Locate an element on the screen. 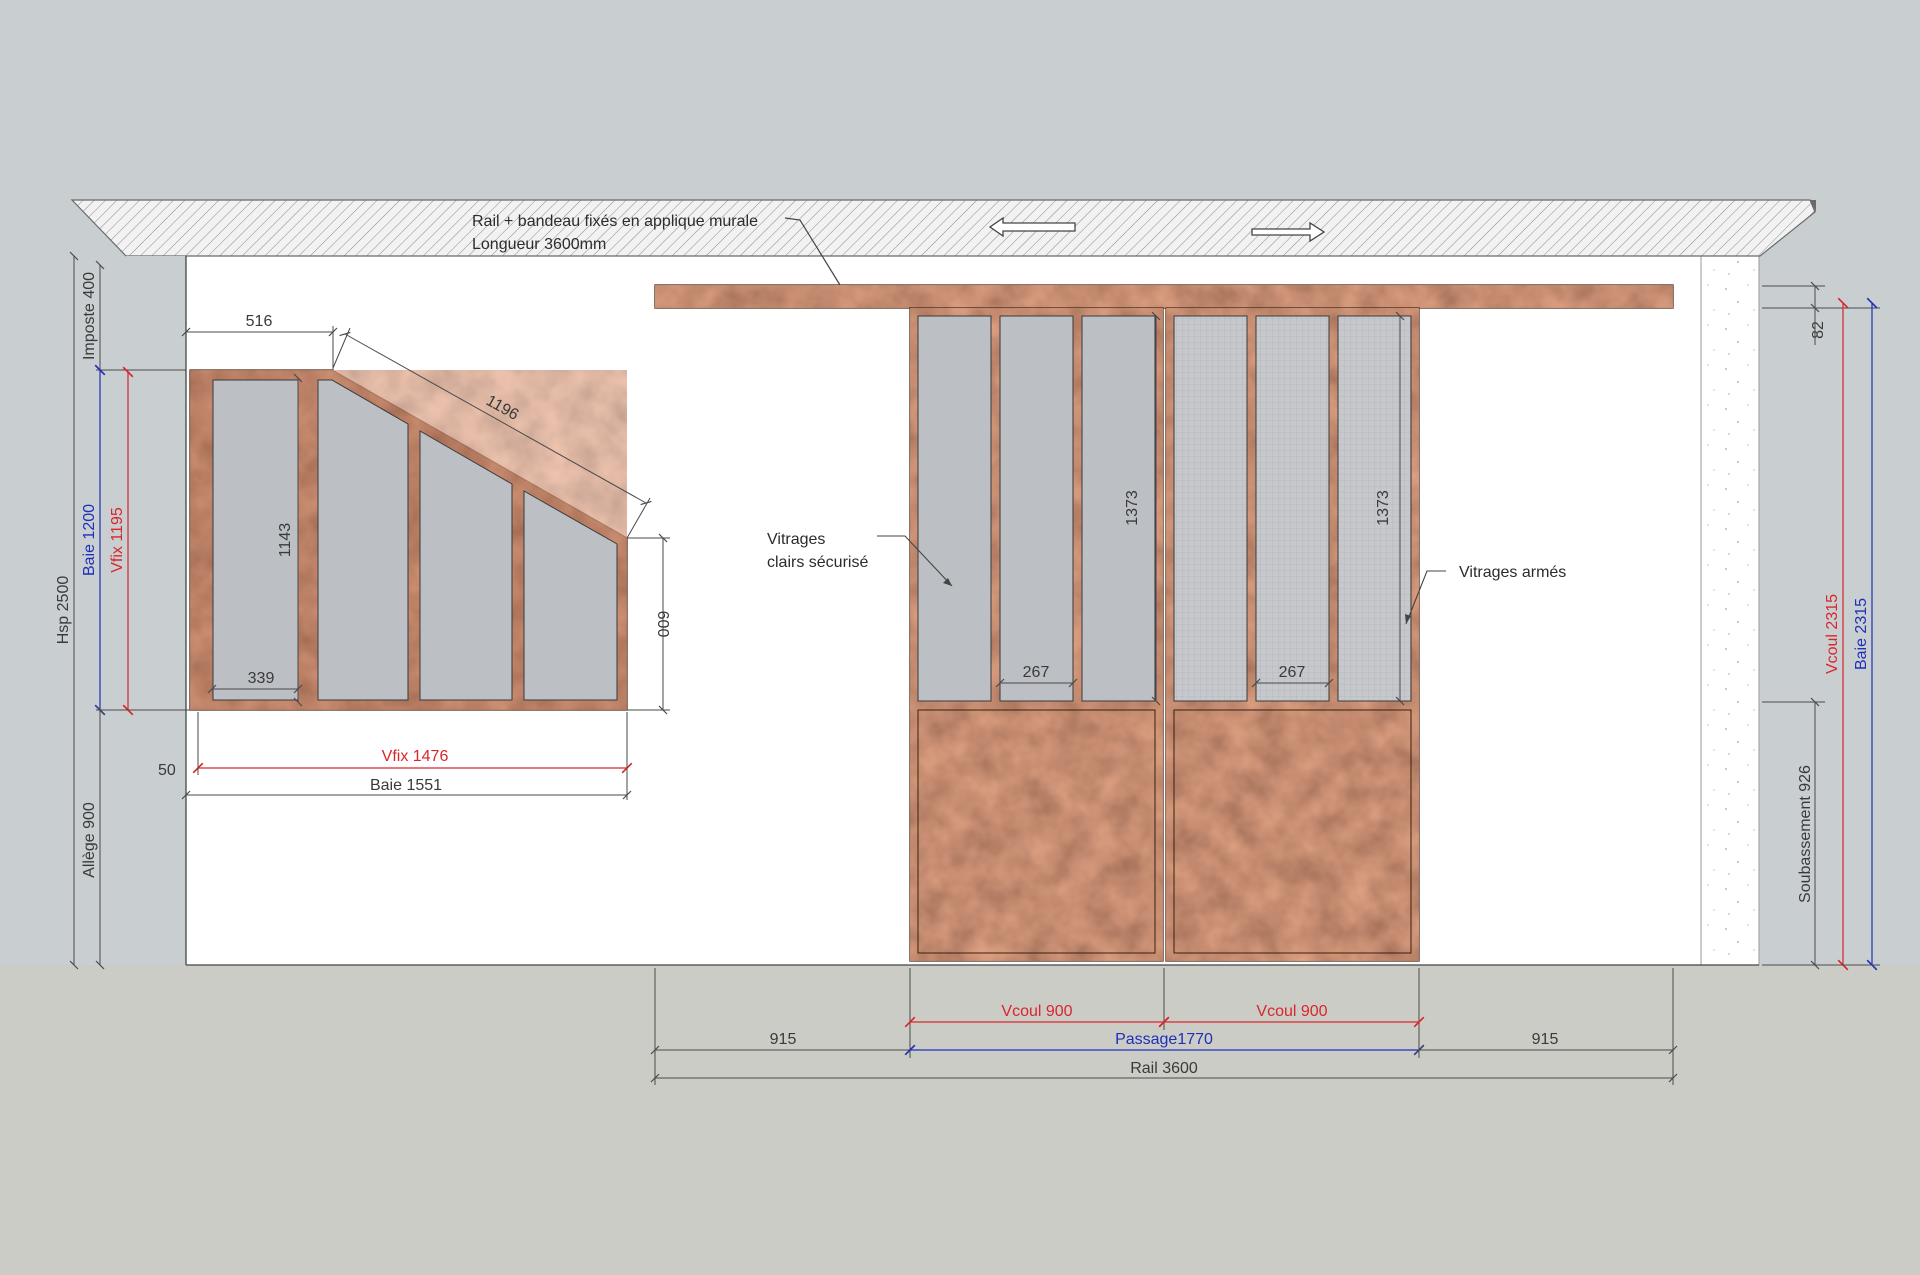  dim-rail-3600: Rail 3600 is located at coordinates (1164, 1068).